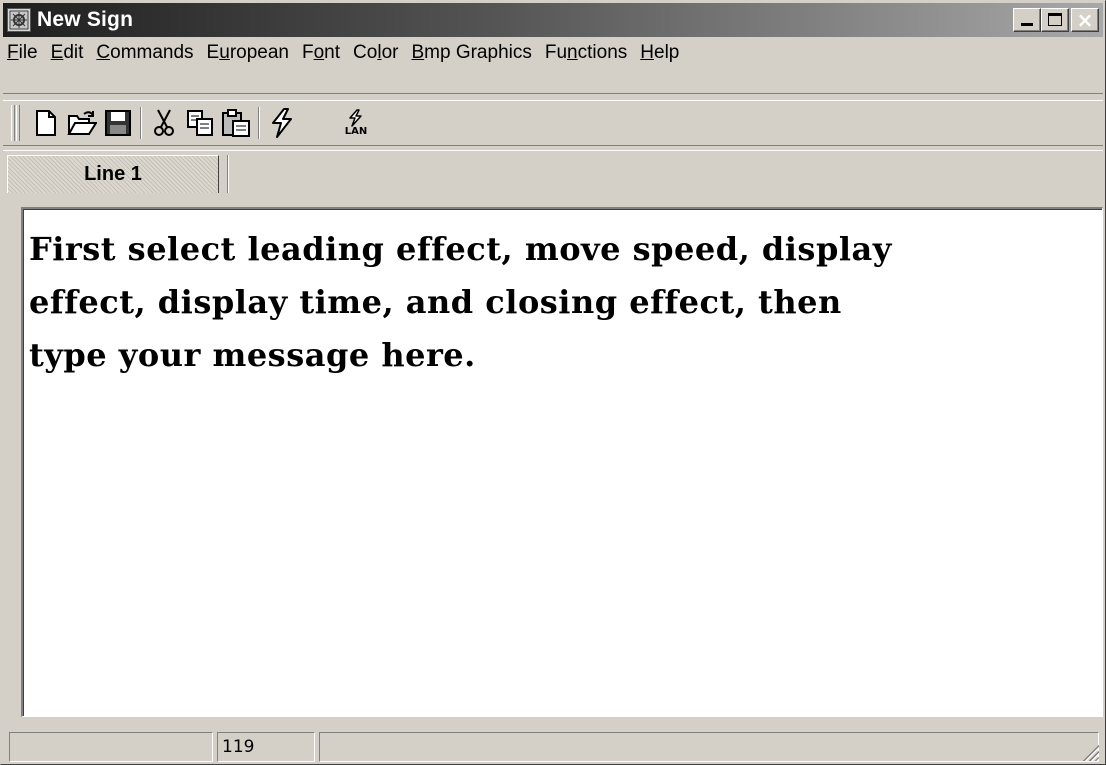  I want to click on resize-grip-icon, so click(1090, 752).